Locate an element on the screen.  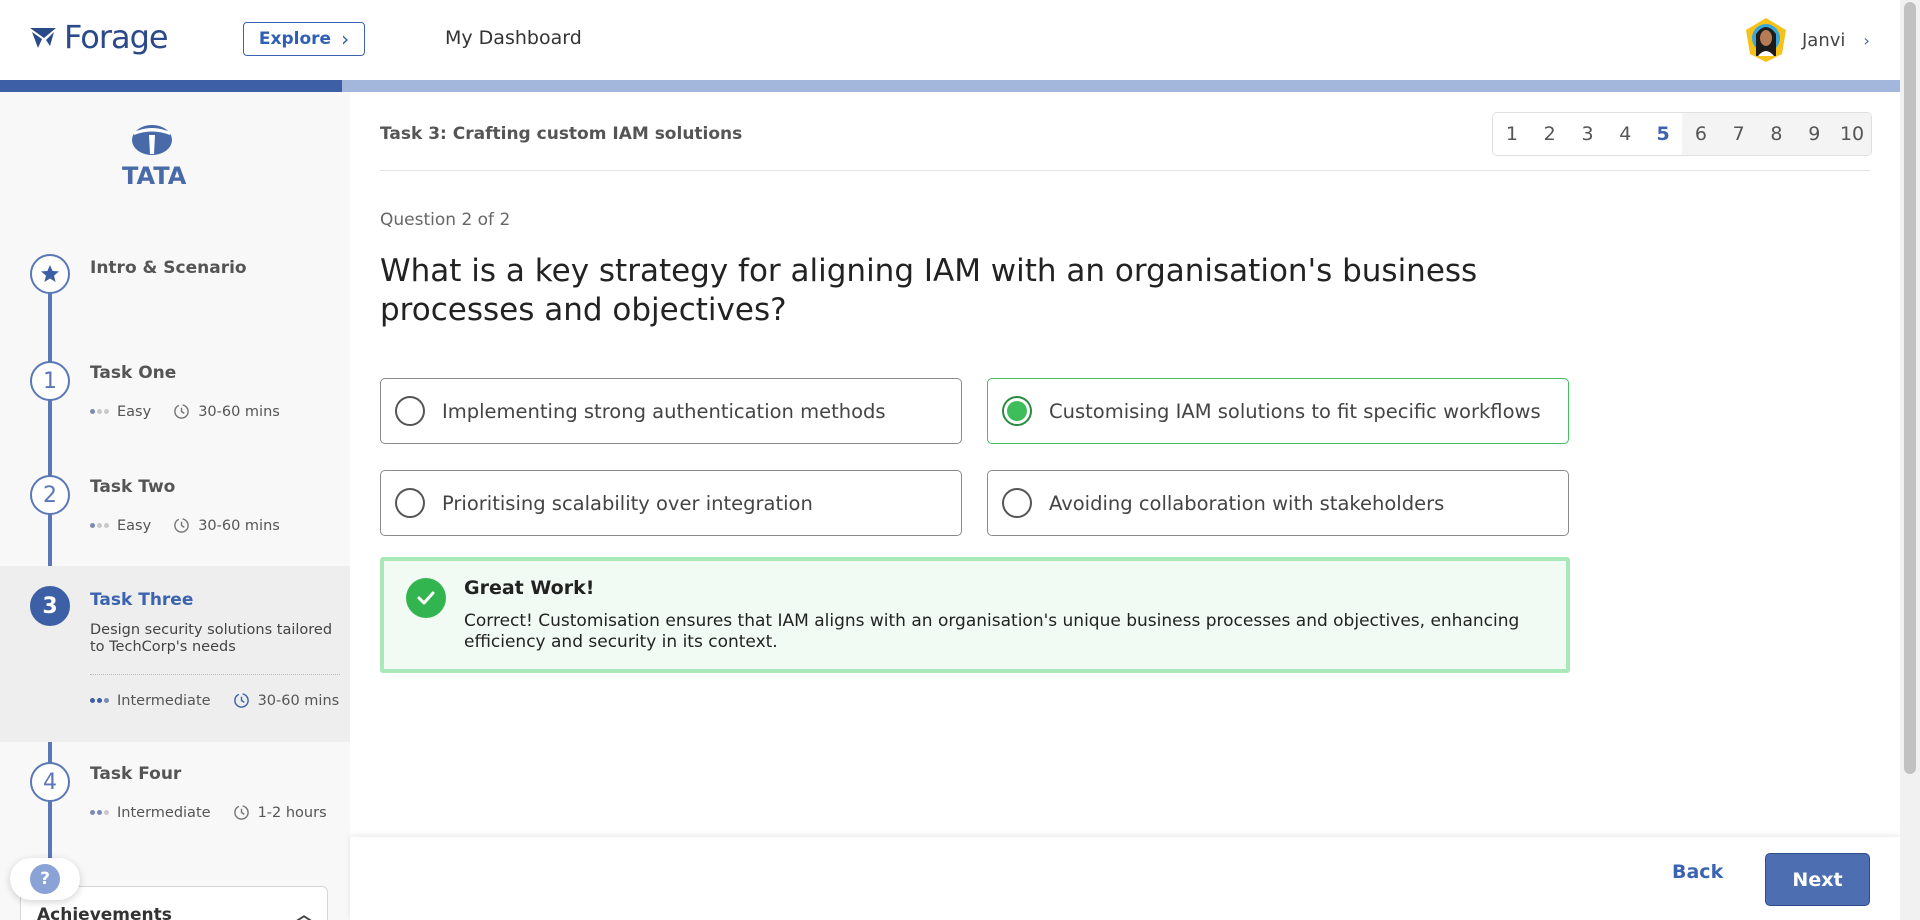
page-number-10: 10 is located at coordinates (1852, 134).